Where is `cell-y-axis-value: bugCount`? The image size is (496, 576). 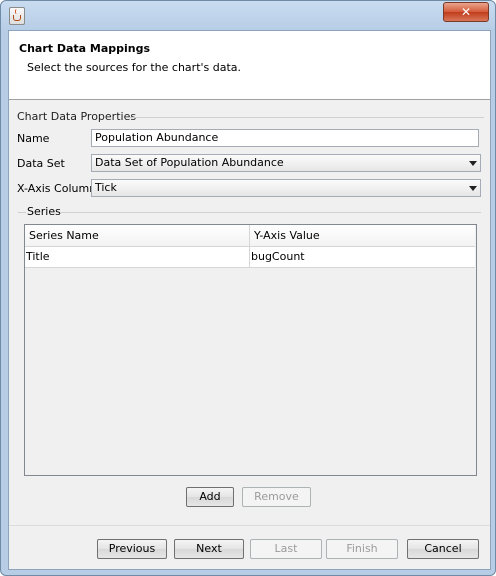 cell-y-axis-value: bugCount is located at coordinates (362, 257).